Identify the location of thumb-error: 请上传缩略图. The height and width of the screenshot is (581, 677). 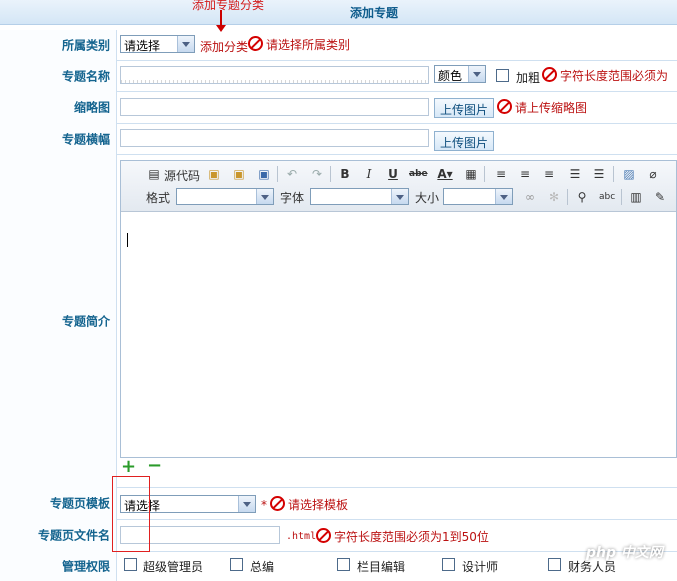
(542, 107).